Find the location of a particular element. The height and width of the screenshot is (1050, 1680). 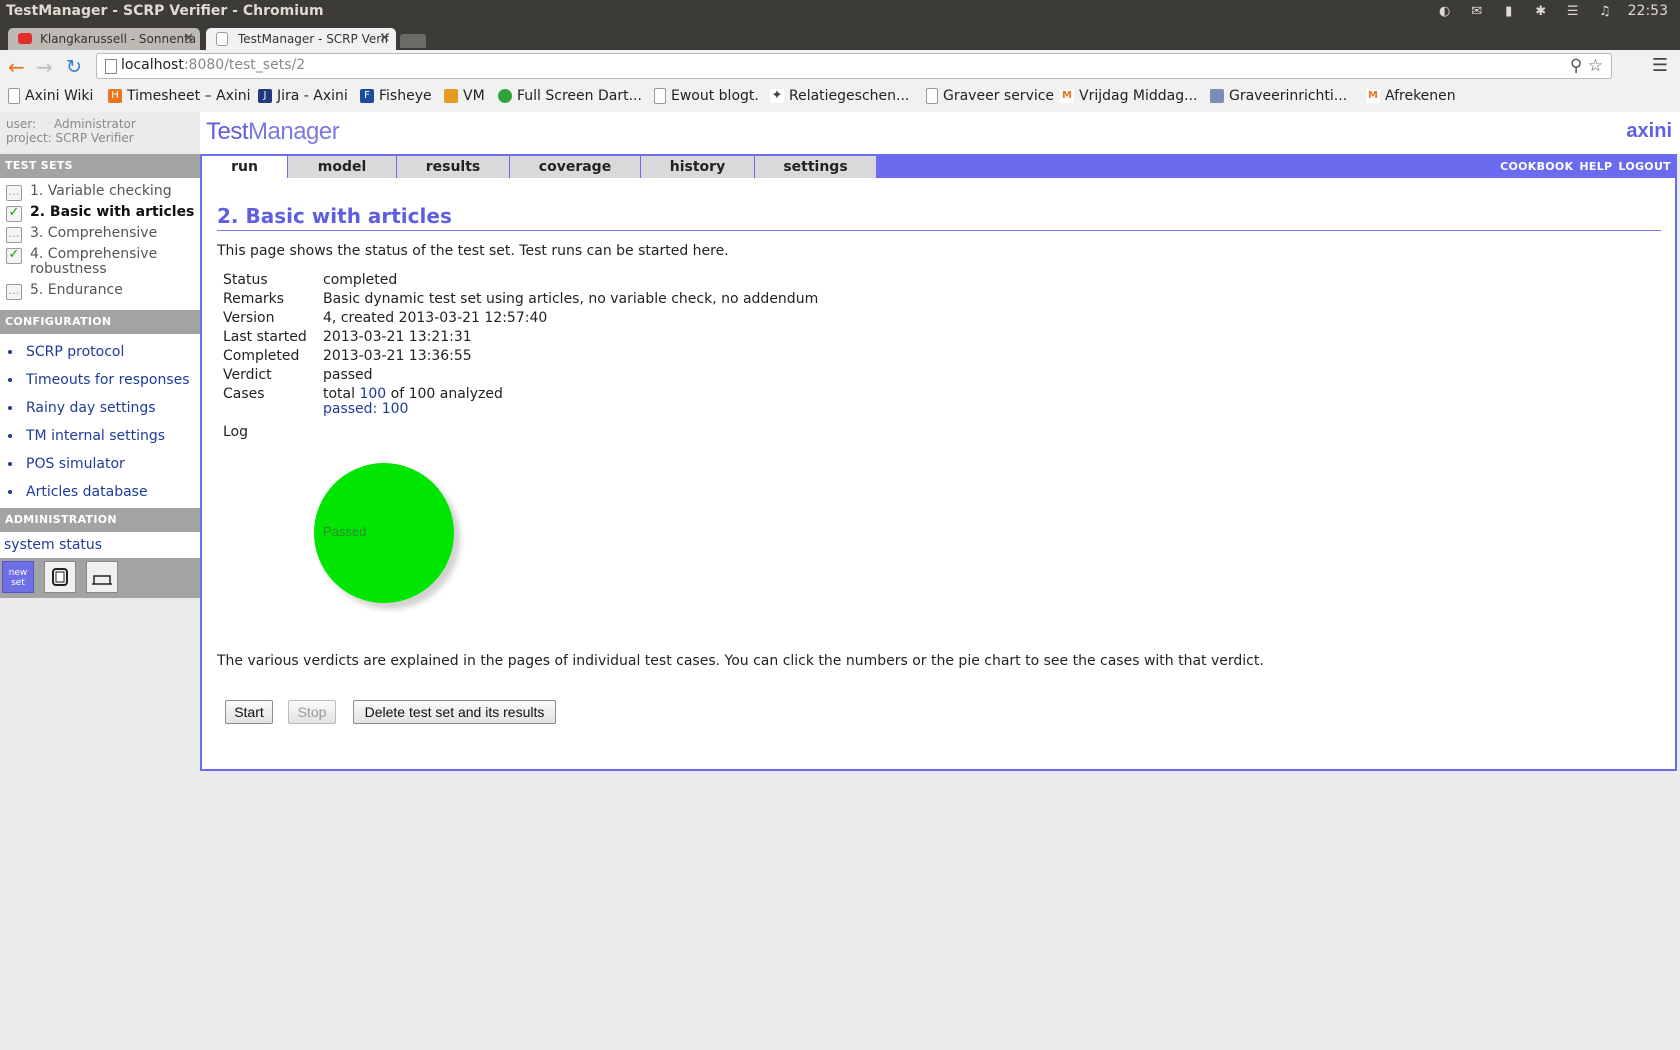

new-tab-button is located at coordinates (413, 41).